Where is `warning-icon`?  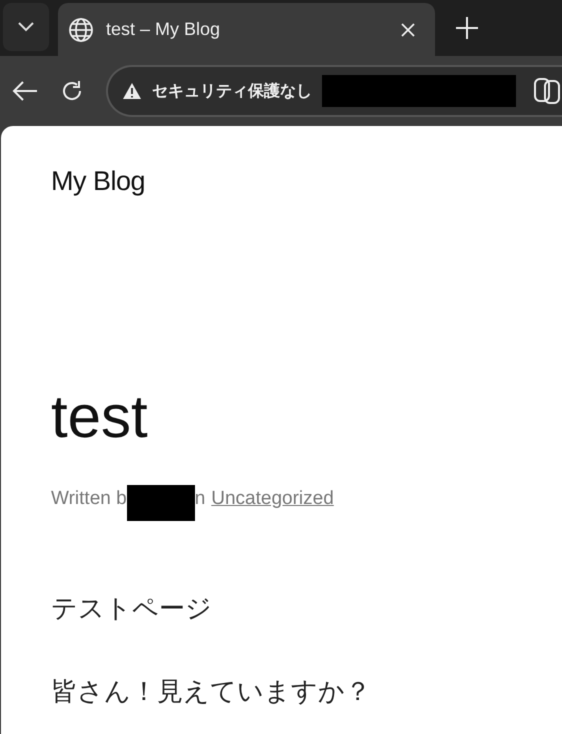 warning-icon is located at coordinates (132, 91).